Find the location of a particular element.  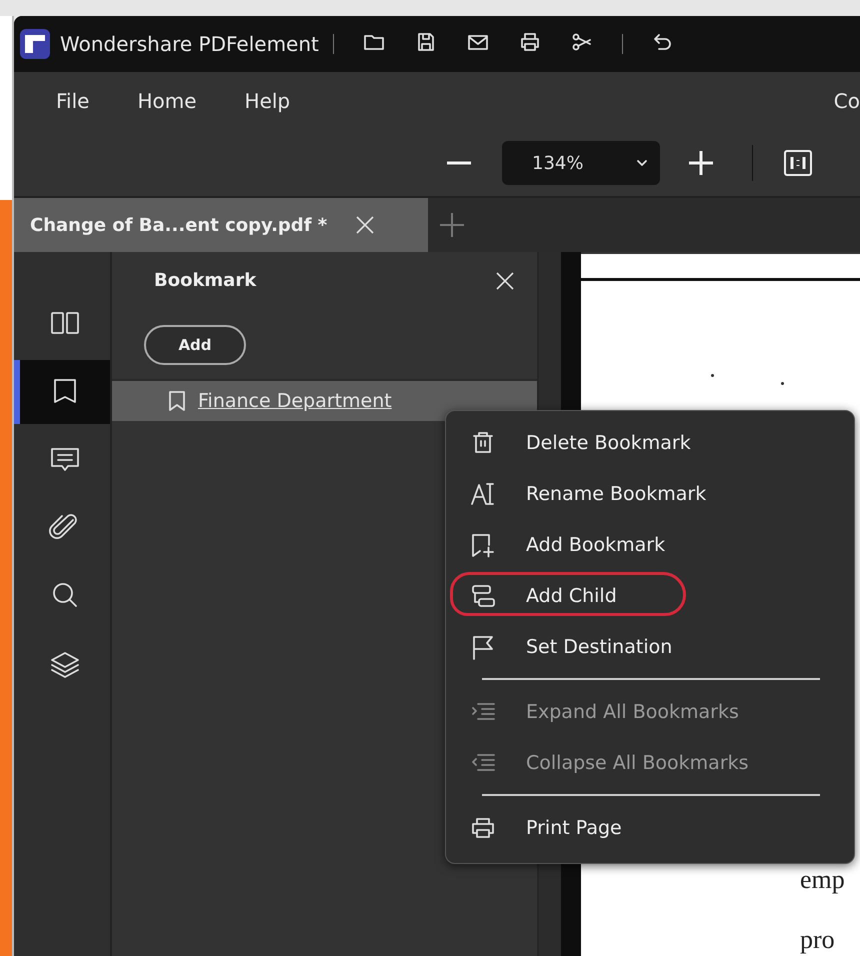

bookmark-label: Finance Department is located at coordinates (295, 401).